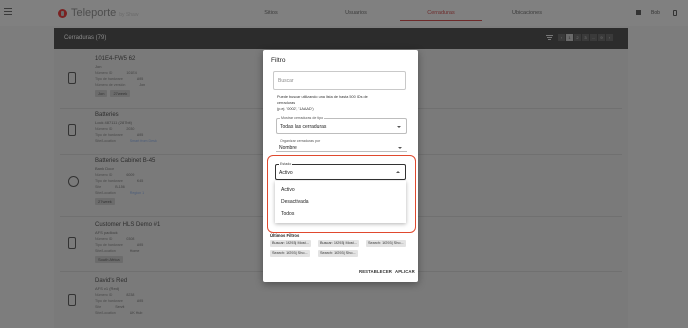 The width and height of the screenshot is (688, 328). What do you see at coordinates (601, 37) in the screenshot?
I see `page-button: 9` at bounding box center [601, 37].